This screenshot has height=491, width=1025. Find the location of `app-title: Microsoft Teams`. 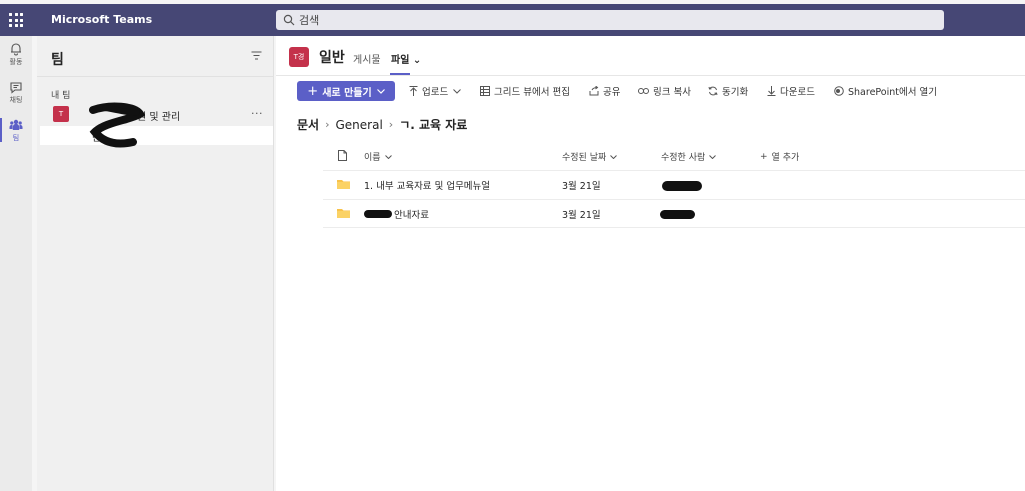

app-title: Microsoft Teams is located at coordinates (102, 19).